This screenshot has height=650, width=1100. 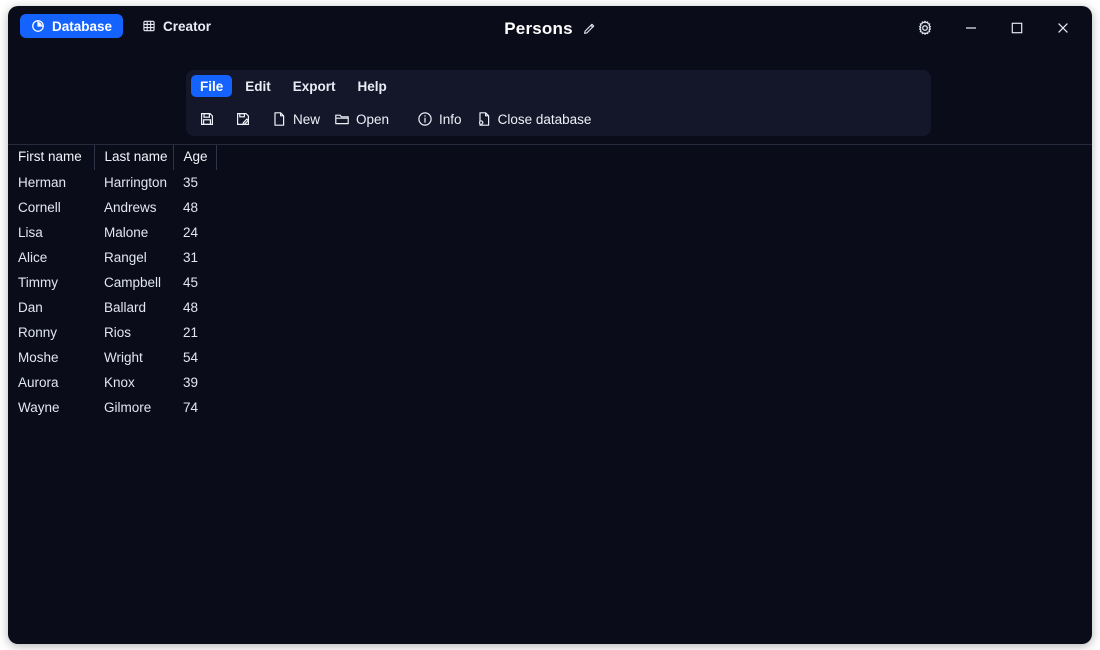 I want to click on cell-age: 24, so click(x=191, y=232).